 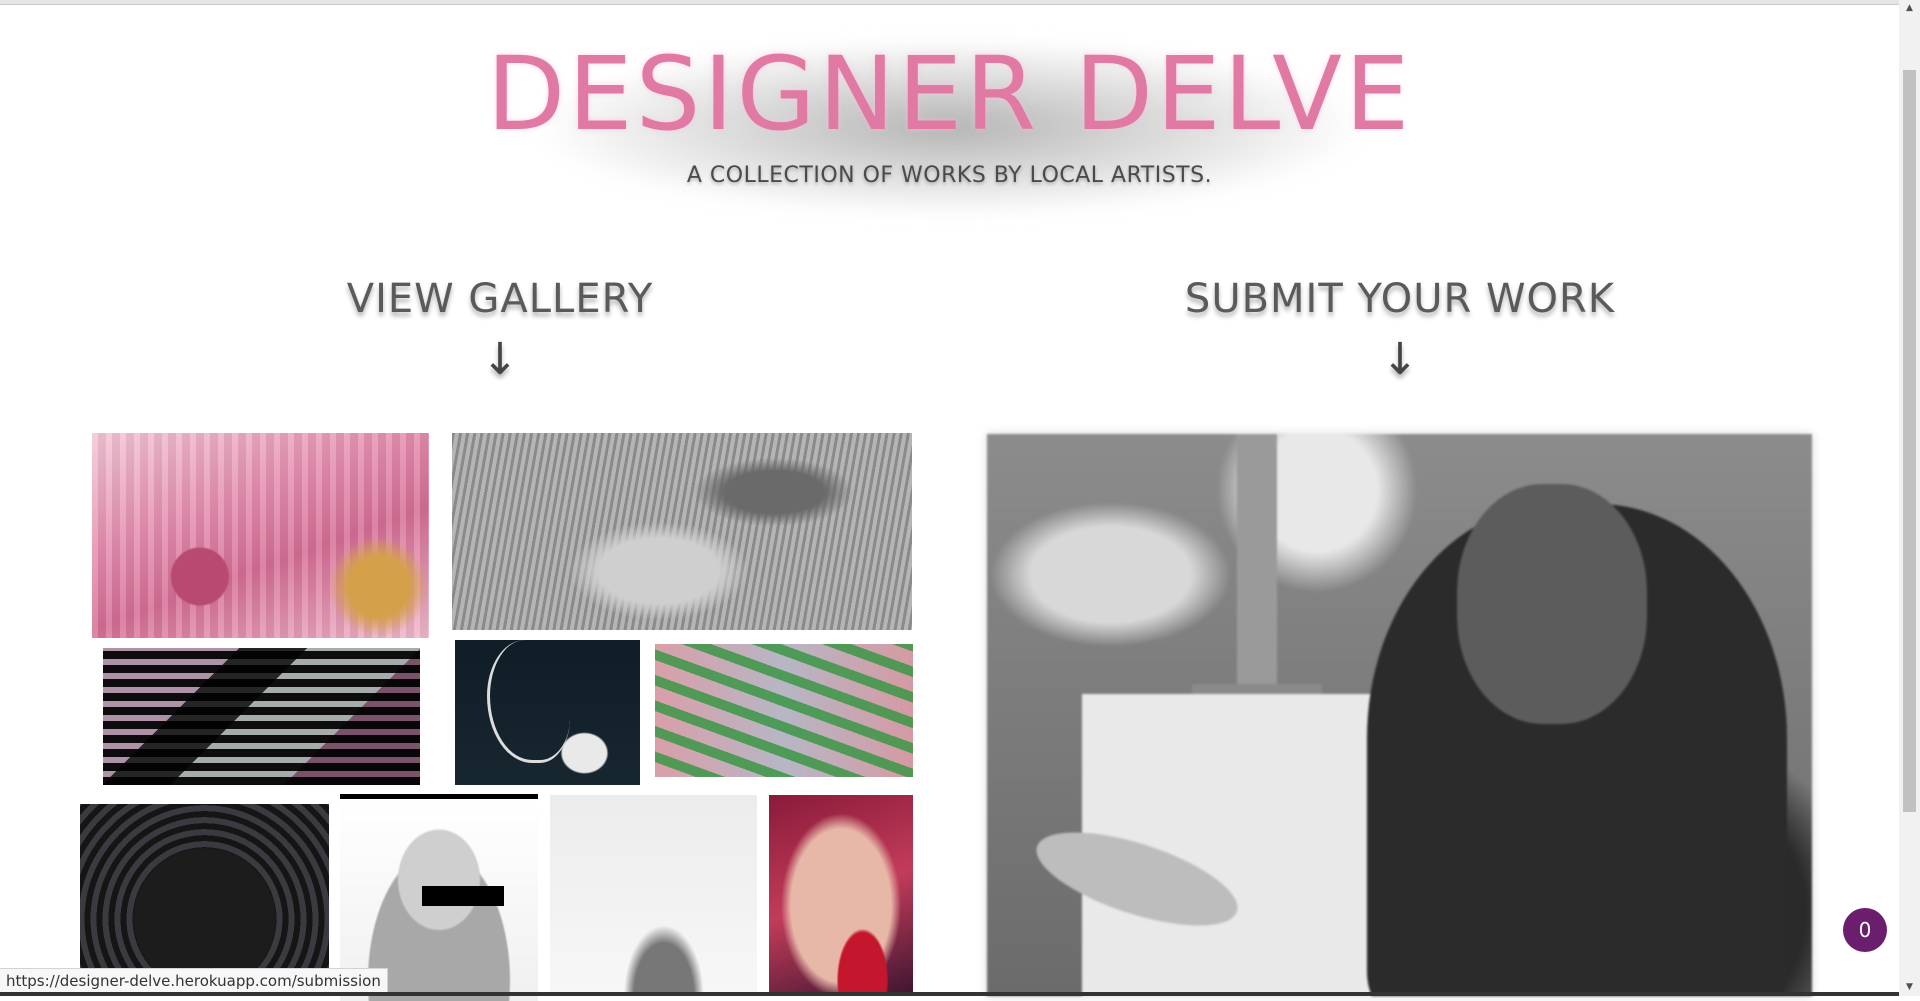 I want to click on submit-your-work-heading: SUBMIT YOUR WORK, so click(x=1400, y=299).